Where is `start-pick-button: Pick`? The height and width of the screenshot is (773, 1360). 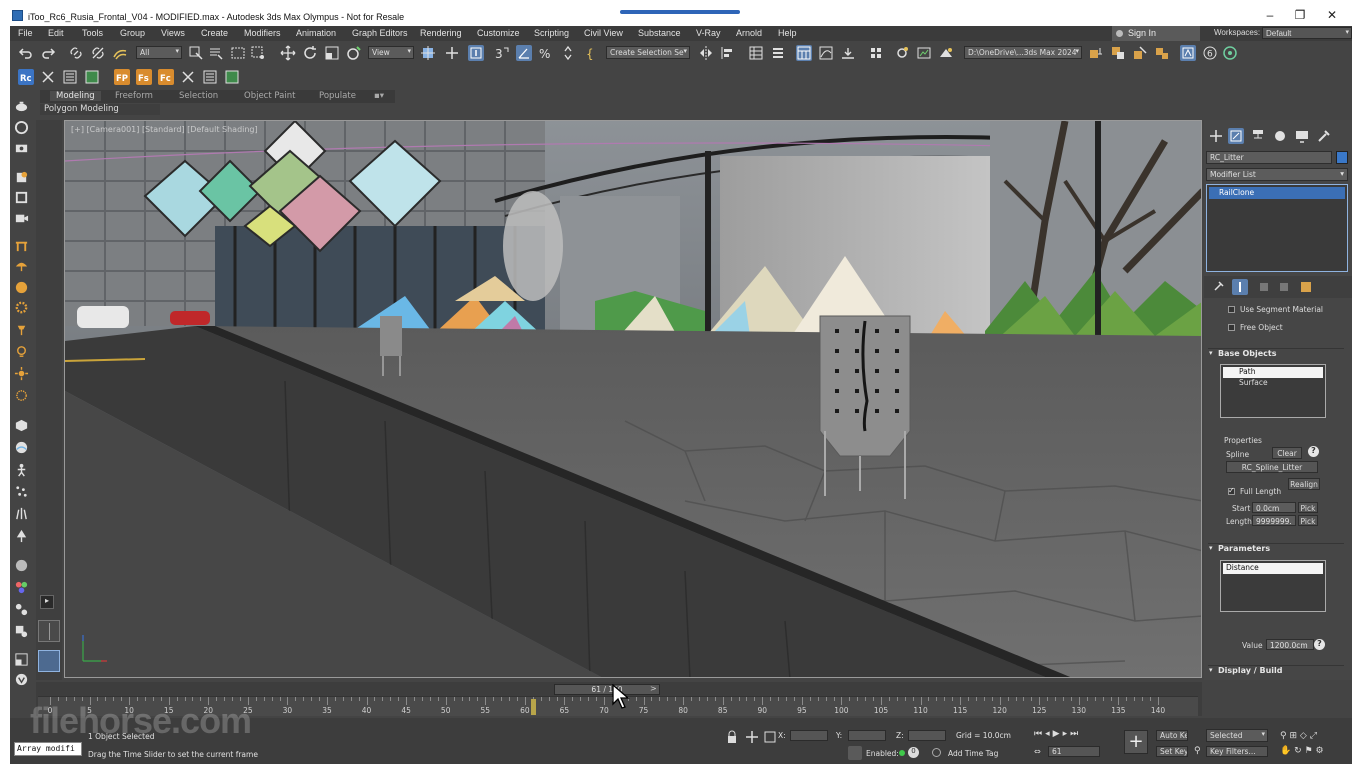 start-pick-button: Pick is located at coordinates (1308, 507).